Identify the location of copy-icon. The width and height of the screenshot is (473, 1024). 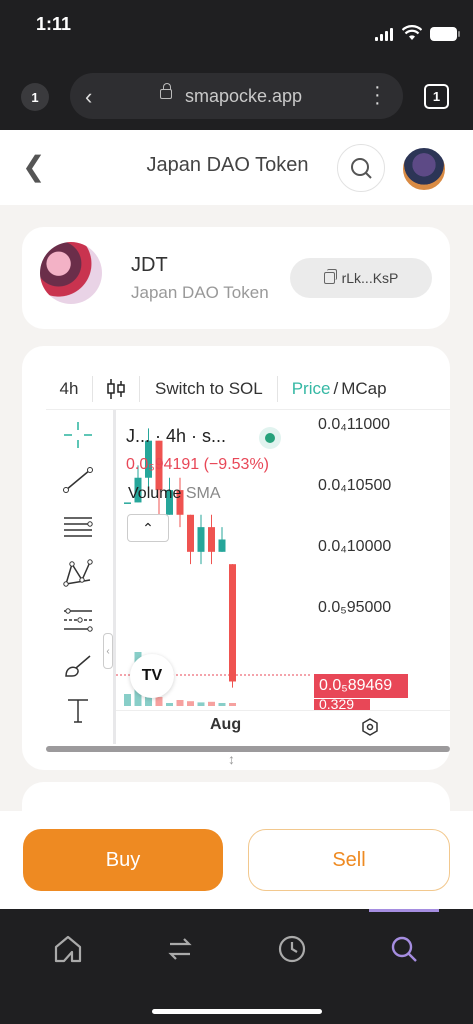
(330, 276).